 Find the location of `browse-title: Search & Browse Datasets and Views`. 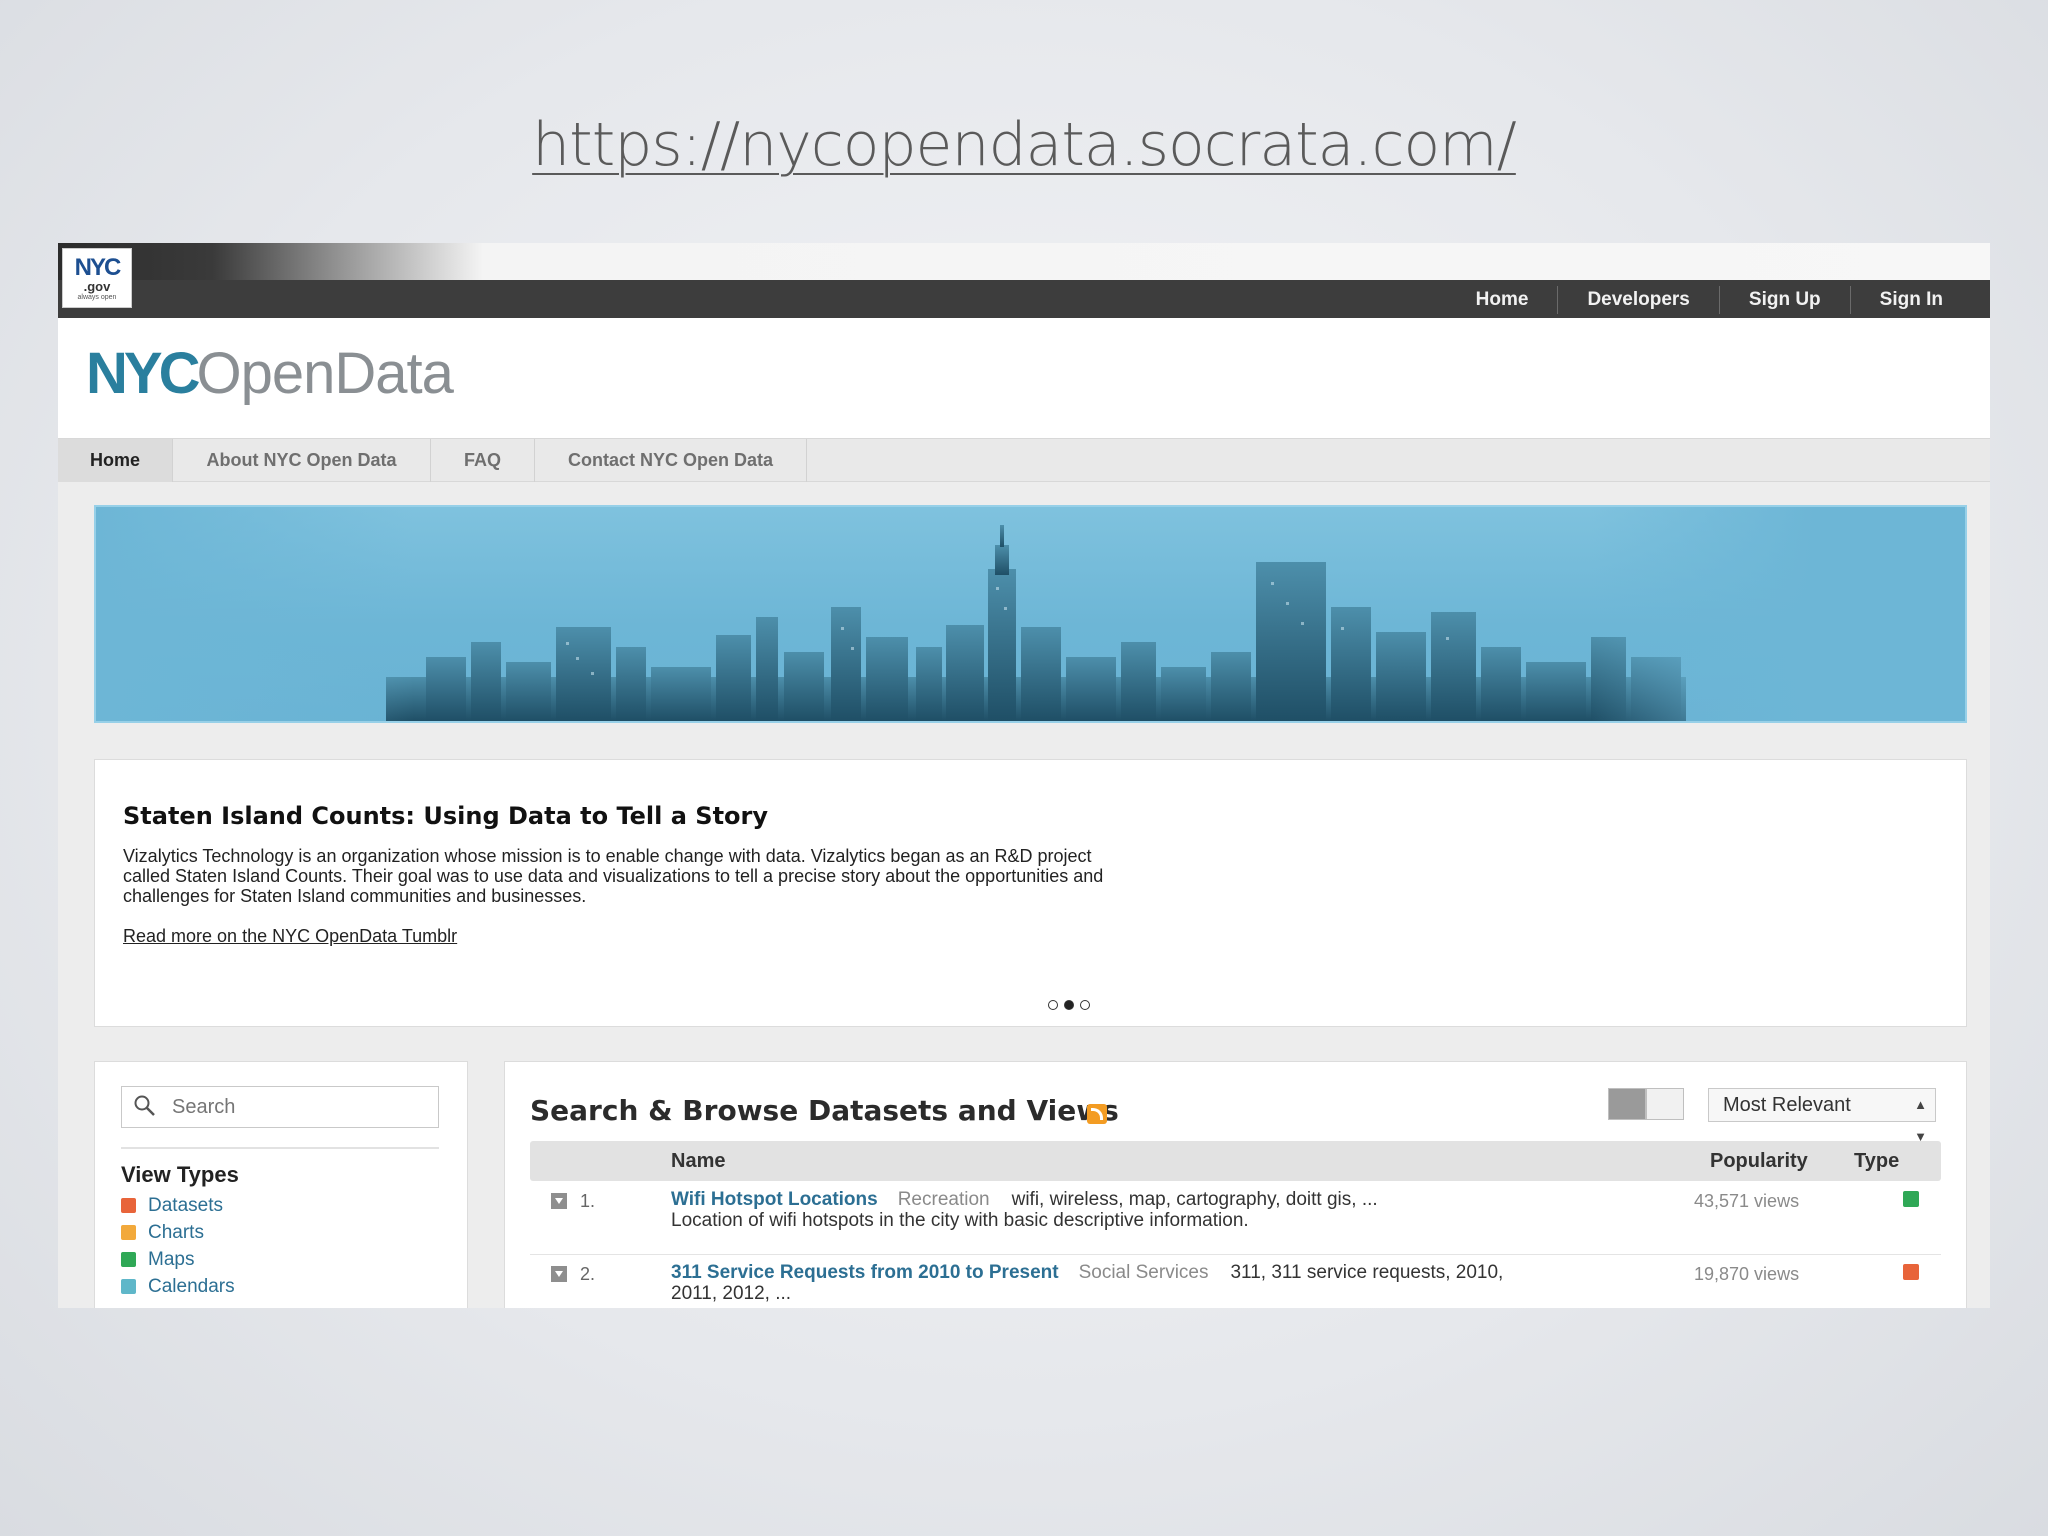

browse-title: Search & Browse Datasets and Views is located at coordinates (824, 1110).